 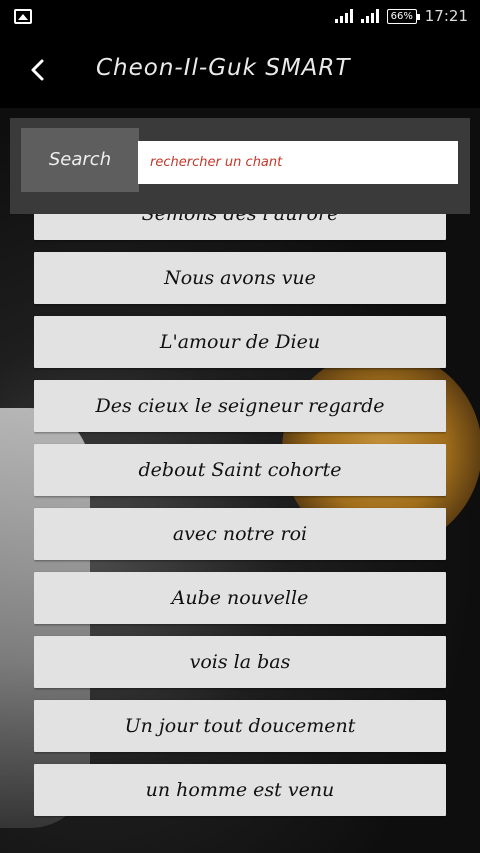 What do you see at coordinates (240, 227) in the screenshot?
I see `song-list-item: Semons dès l'aurore` at bounding box center [240, 227].